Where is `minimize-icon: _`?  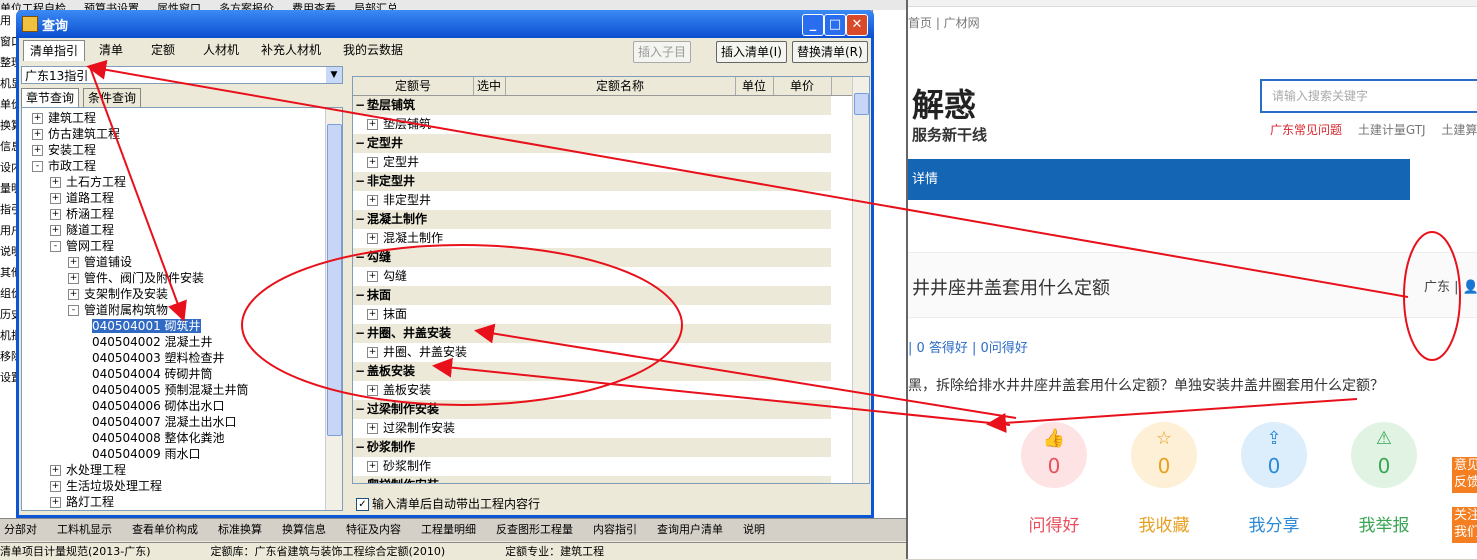
minimize-icon: _ is located at coordinates (813, 25).